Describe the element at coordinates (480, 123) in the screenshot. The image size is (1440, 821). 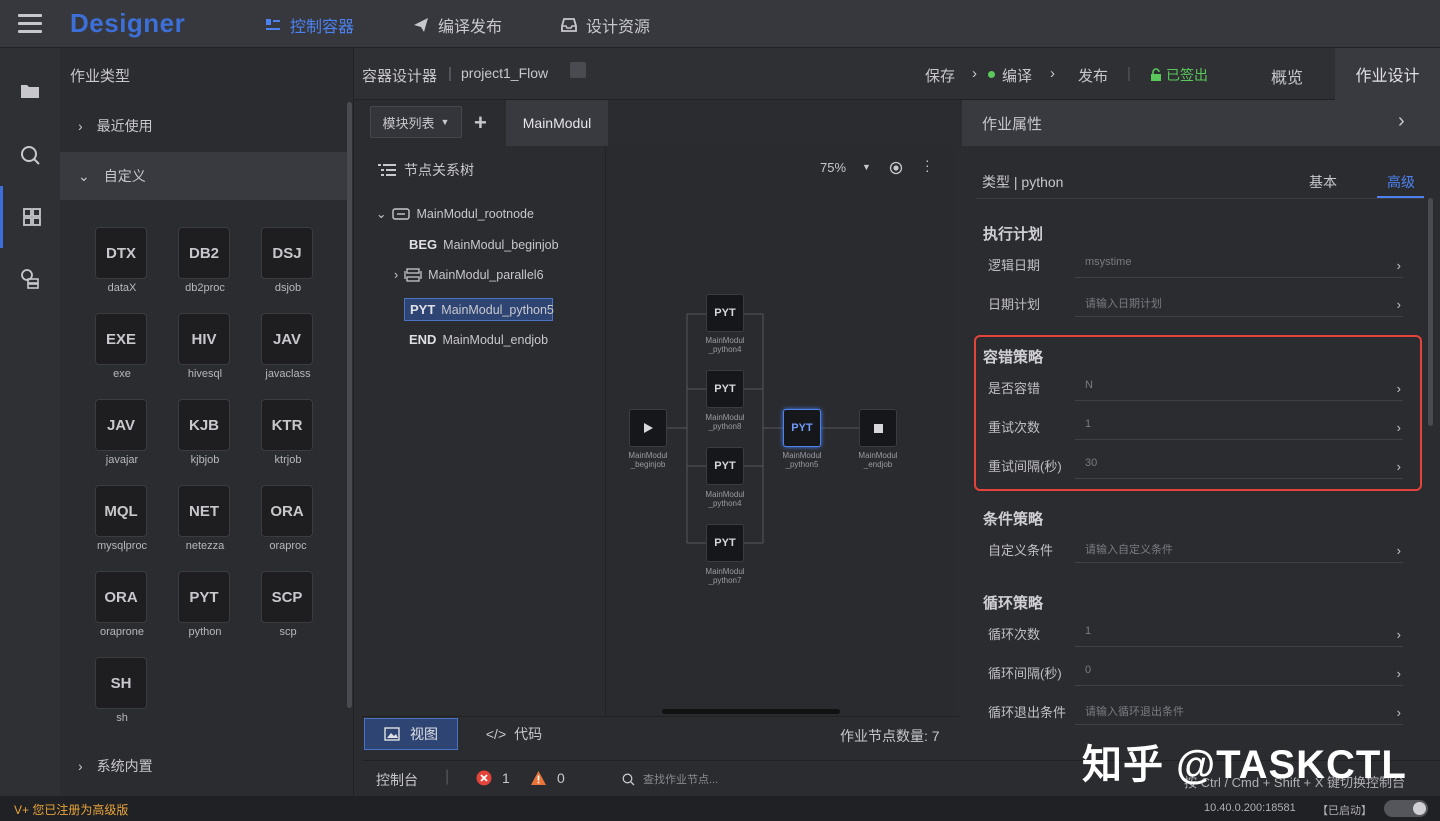
I see `add-module-icon: +` at that location.